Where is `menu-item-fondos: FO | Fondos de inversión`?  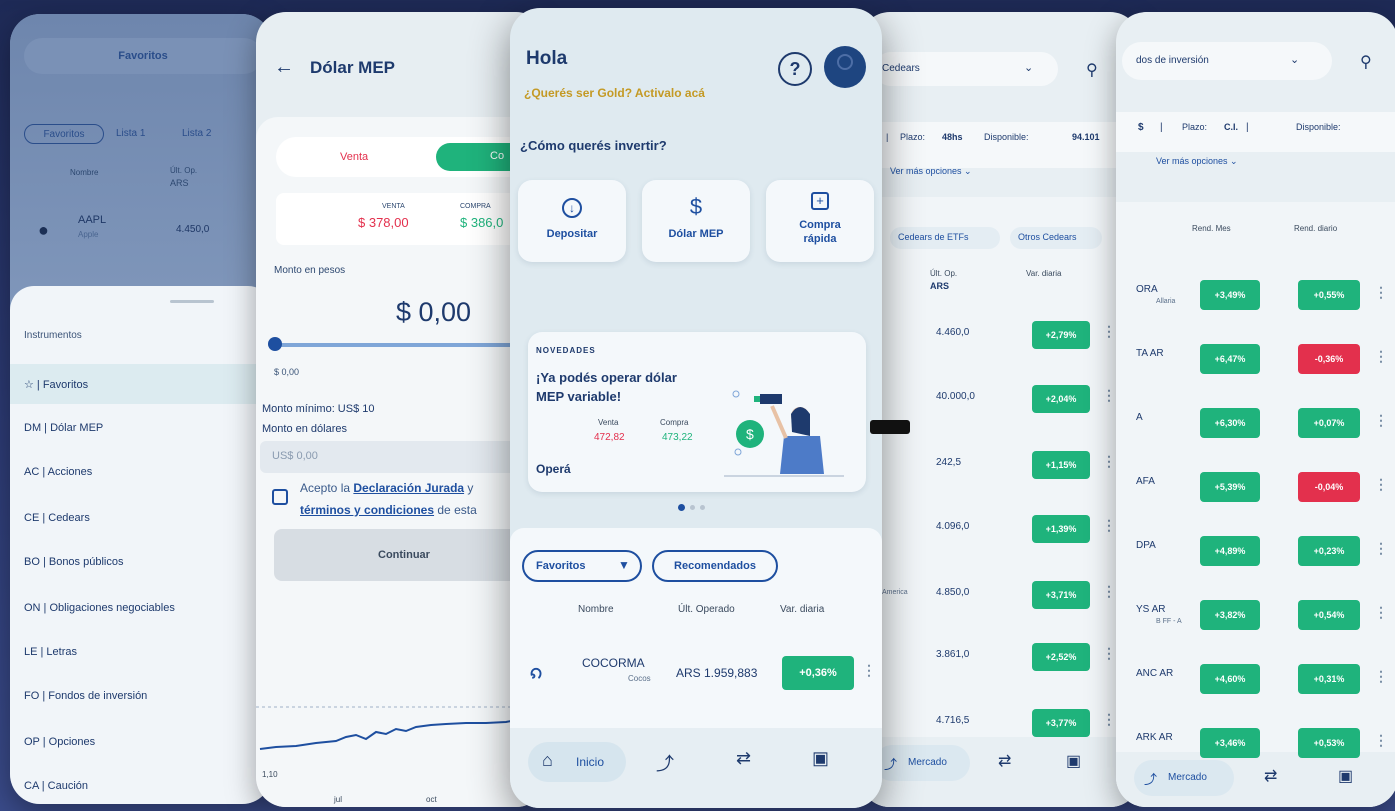
menu-item-fondos: FO | Fondos de inversión is located at coordinates (85, 696).